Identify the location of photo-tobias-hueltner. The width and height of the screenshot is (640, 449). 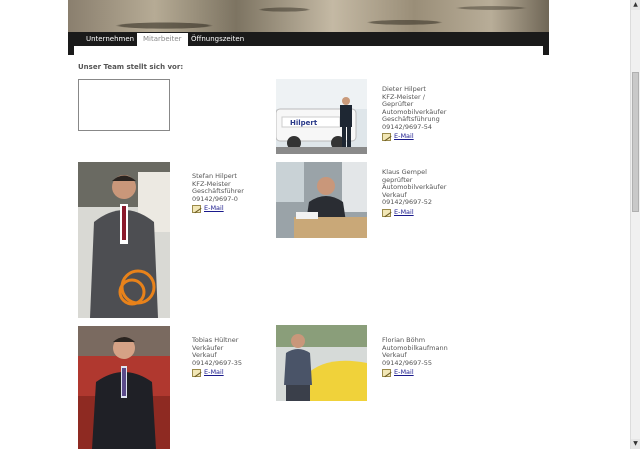
(124, 387).